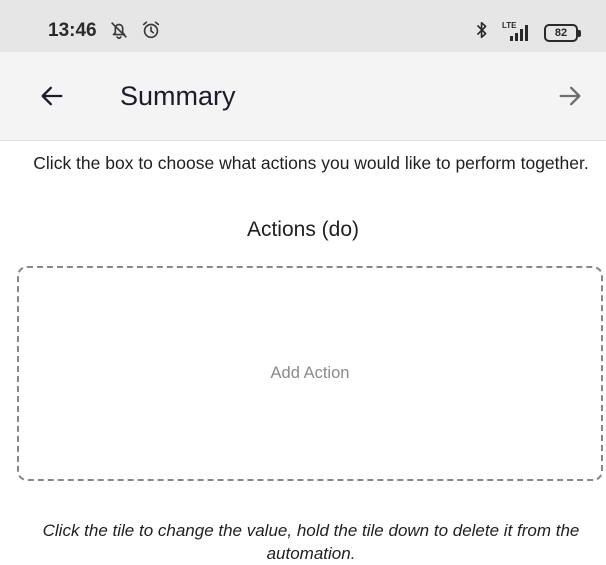 Image resolution: width=606 pixels, height=565 pixels. I want to click on lte-signal-icon: LTE, so click(517, 32).